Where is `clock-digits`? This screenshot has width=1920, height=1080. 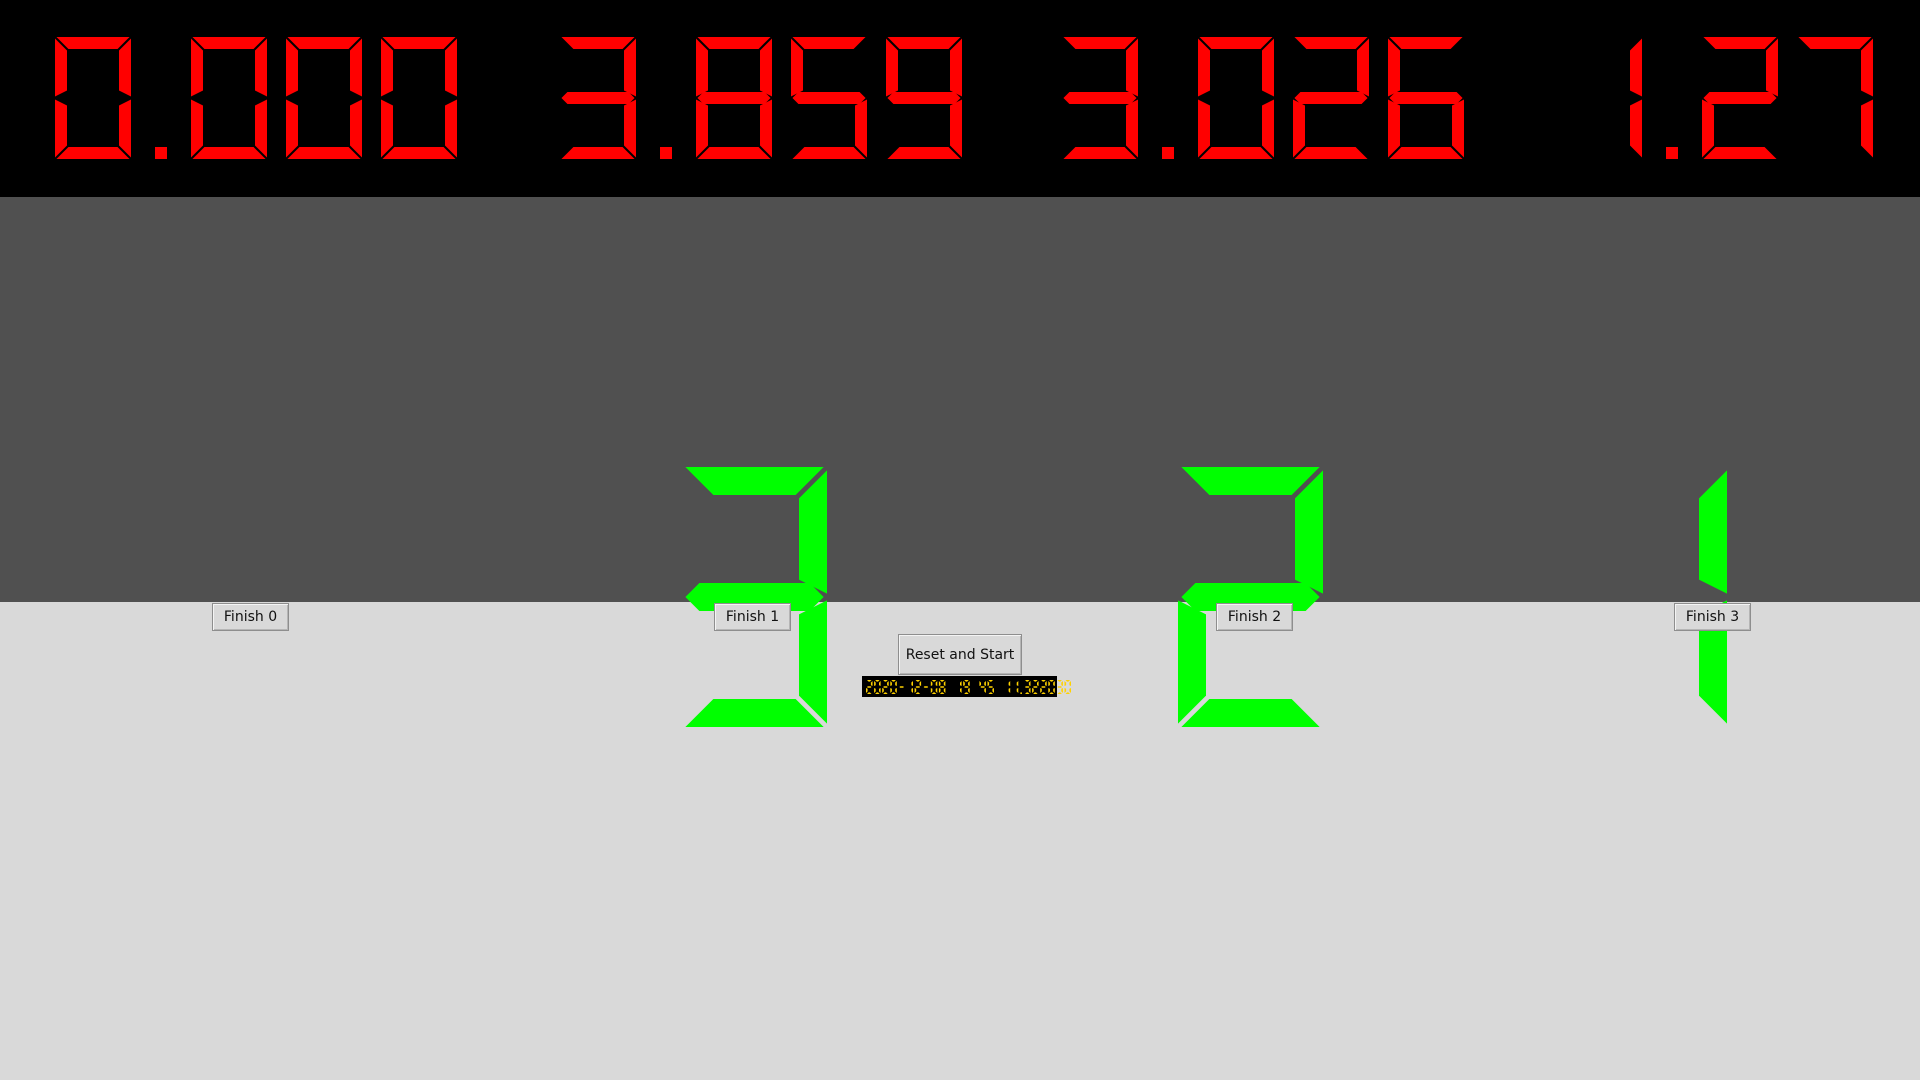
clock-digits is located at coordinates (968, 687).